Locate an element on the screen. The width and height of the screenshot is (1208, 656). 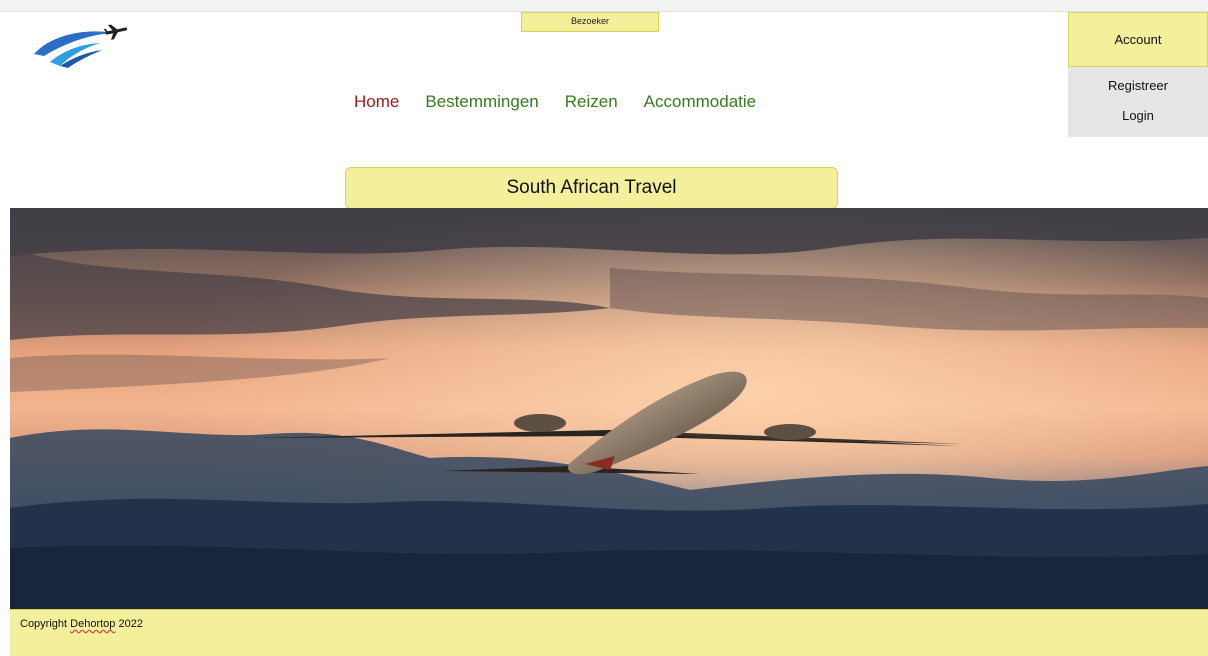
footer: Copyright Dehortop 2022 is located at coordinates (609, 632).